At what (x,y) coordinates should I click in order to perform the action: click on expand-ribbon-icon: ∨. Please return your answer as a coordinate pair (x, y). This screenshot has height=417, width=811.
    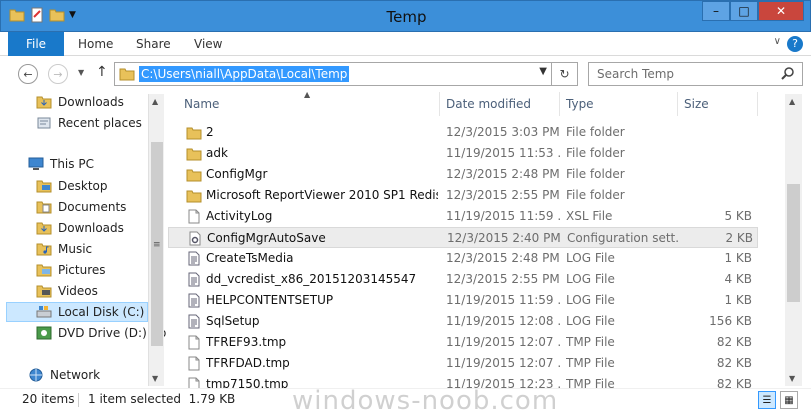
    Looking at the image, I should click on (777, 41).